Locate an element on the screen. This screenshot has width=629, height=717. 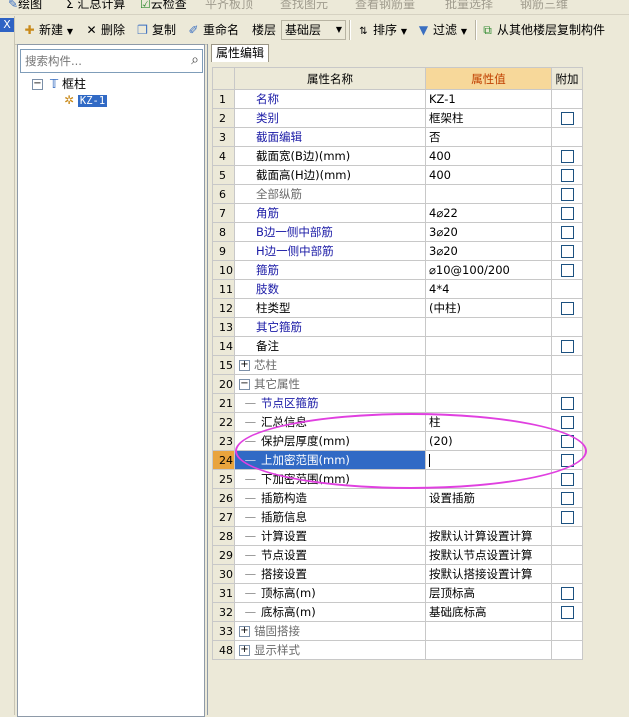
property-name-cell: — 下加密范围(mm) is located at coordinates (330, 479).